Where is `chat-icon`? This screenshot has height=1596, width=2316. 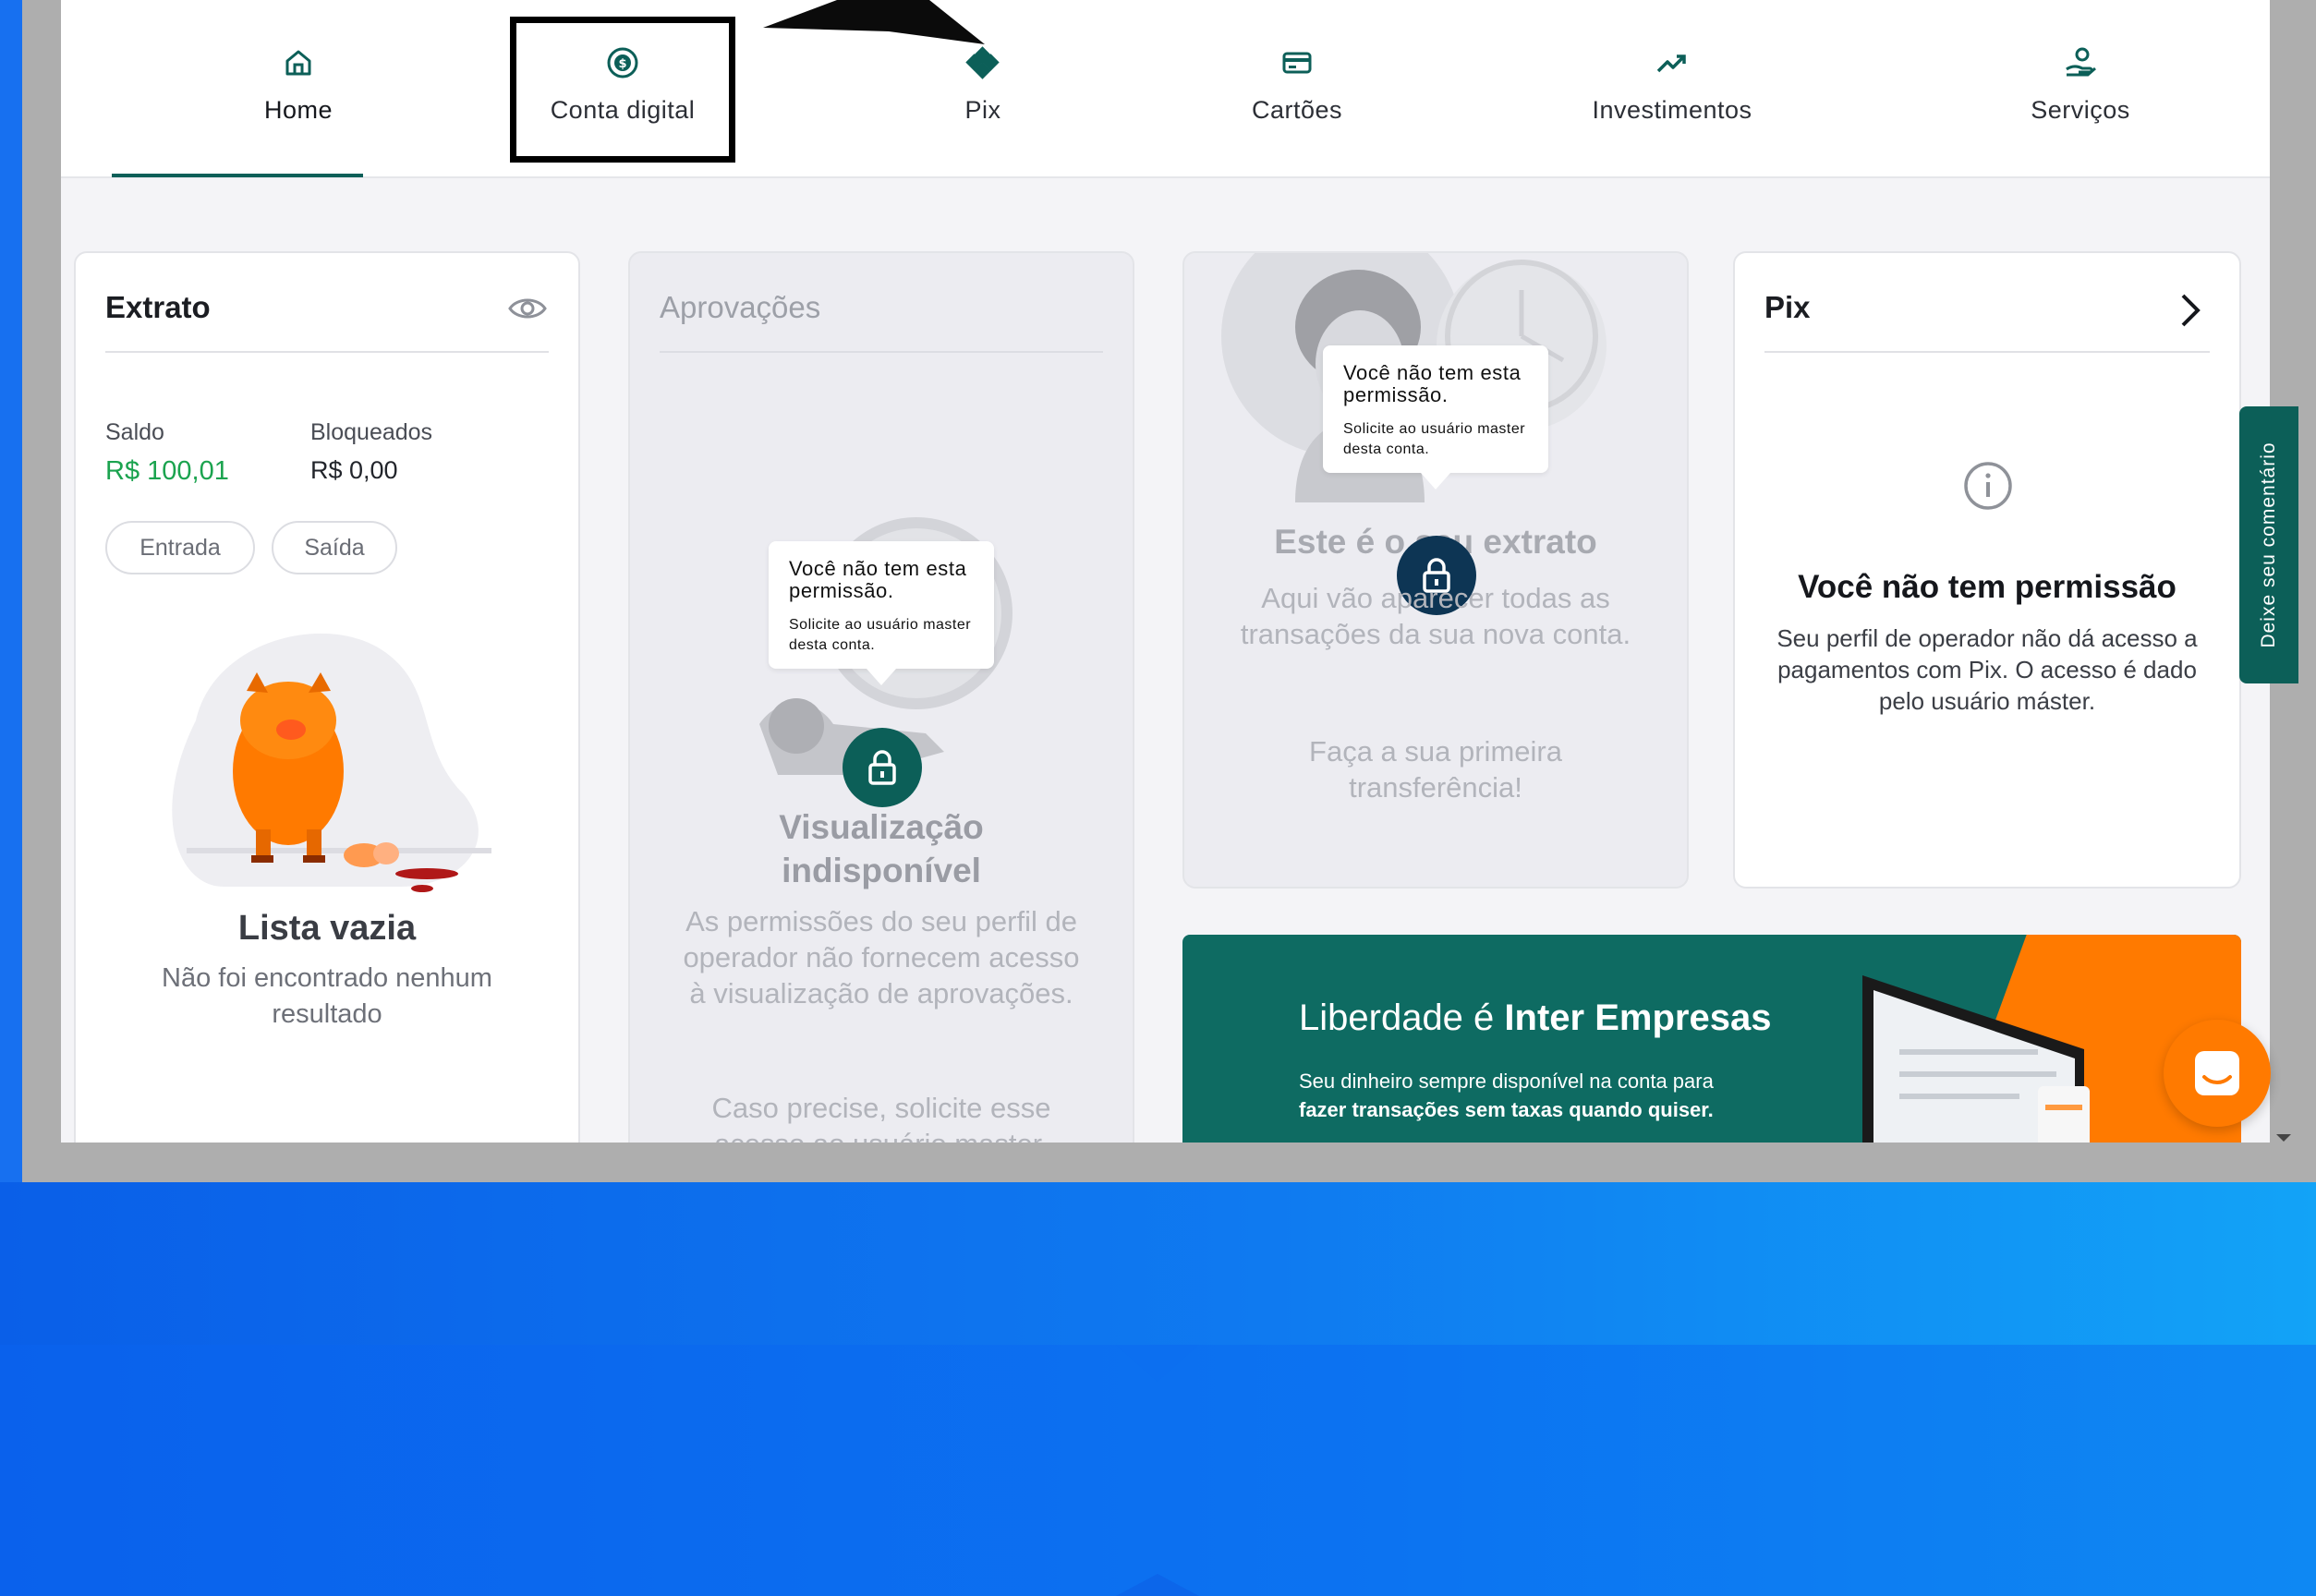 chat-icon is located at coordinates (2217, 1073).